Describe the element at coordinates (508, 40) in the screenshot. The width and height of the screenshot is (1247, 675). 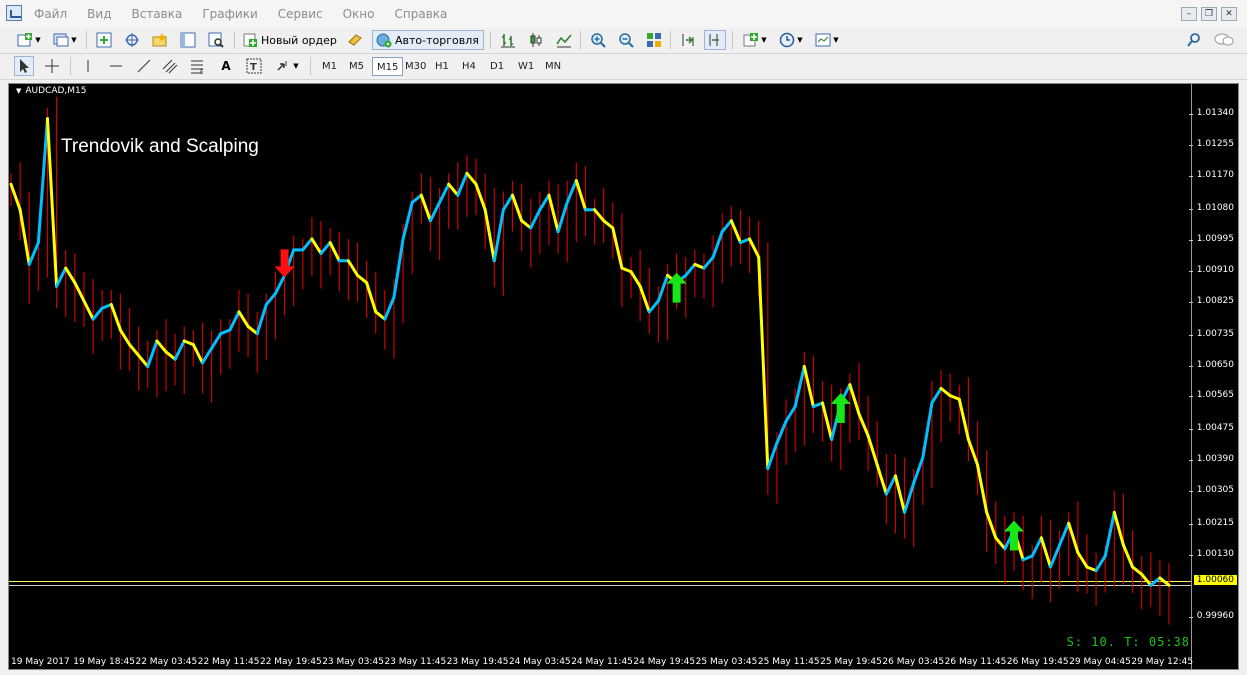
I see `bar-chart-button` at that location.